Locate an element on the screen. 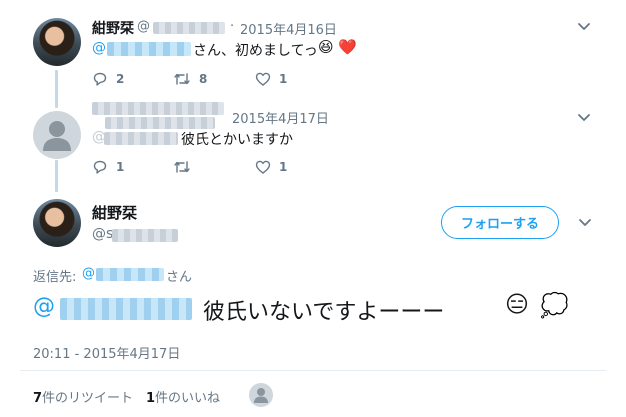 The height and width of the screenshot is (417, 626). likes-count: 1 is located at coordinates (151, 398).